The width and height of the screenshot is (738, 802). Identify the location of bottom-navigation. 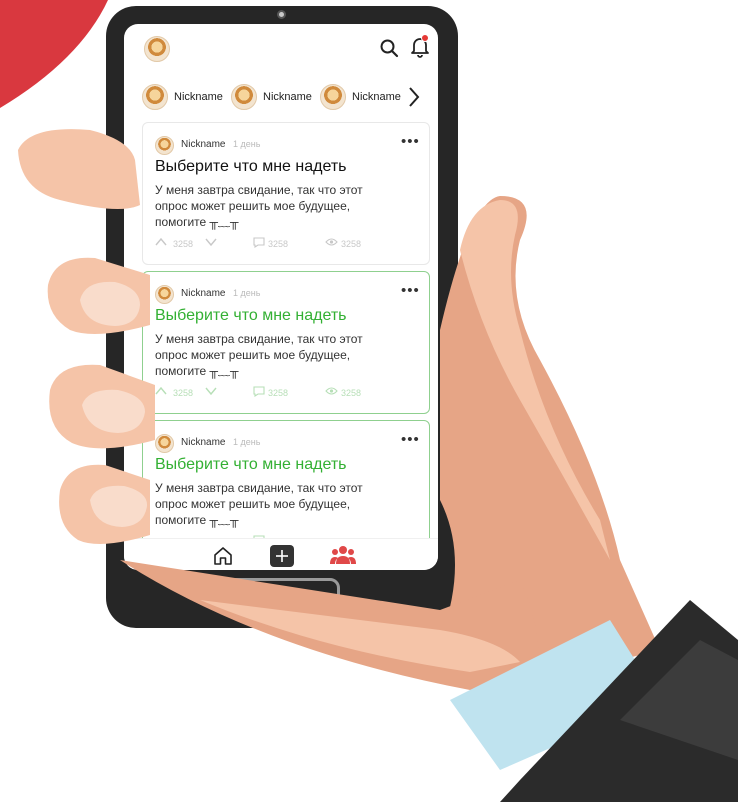
(281, 554).